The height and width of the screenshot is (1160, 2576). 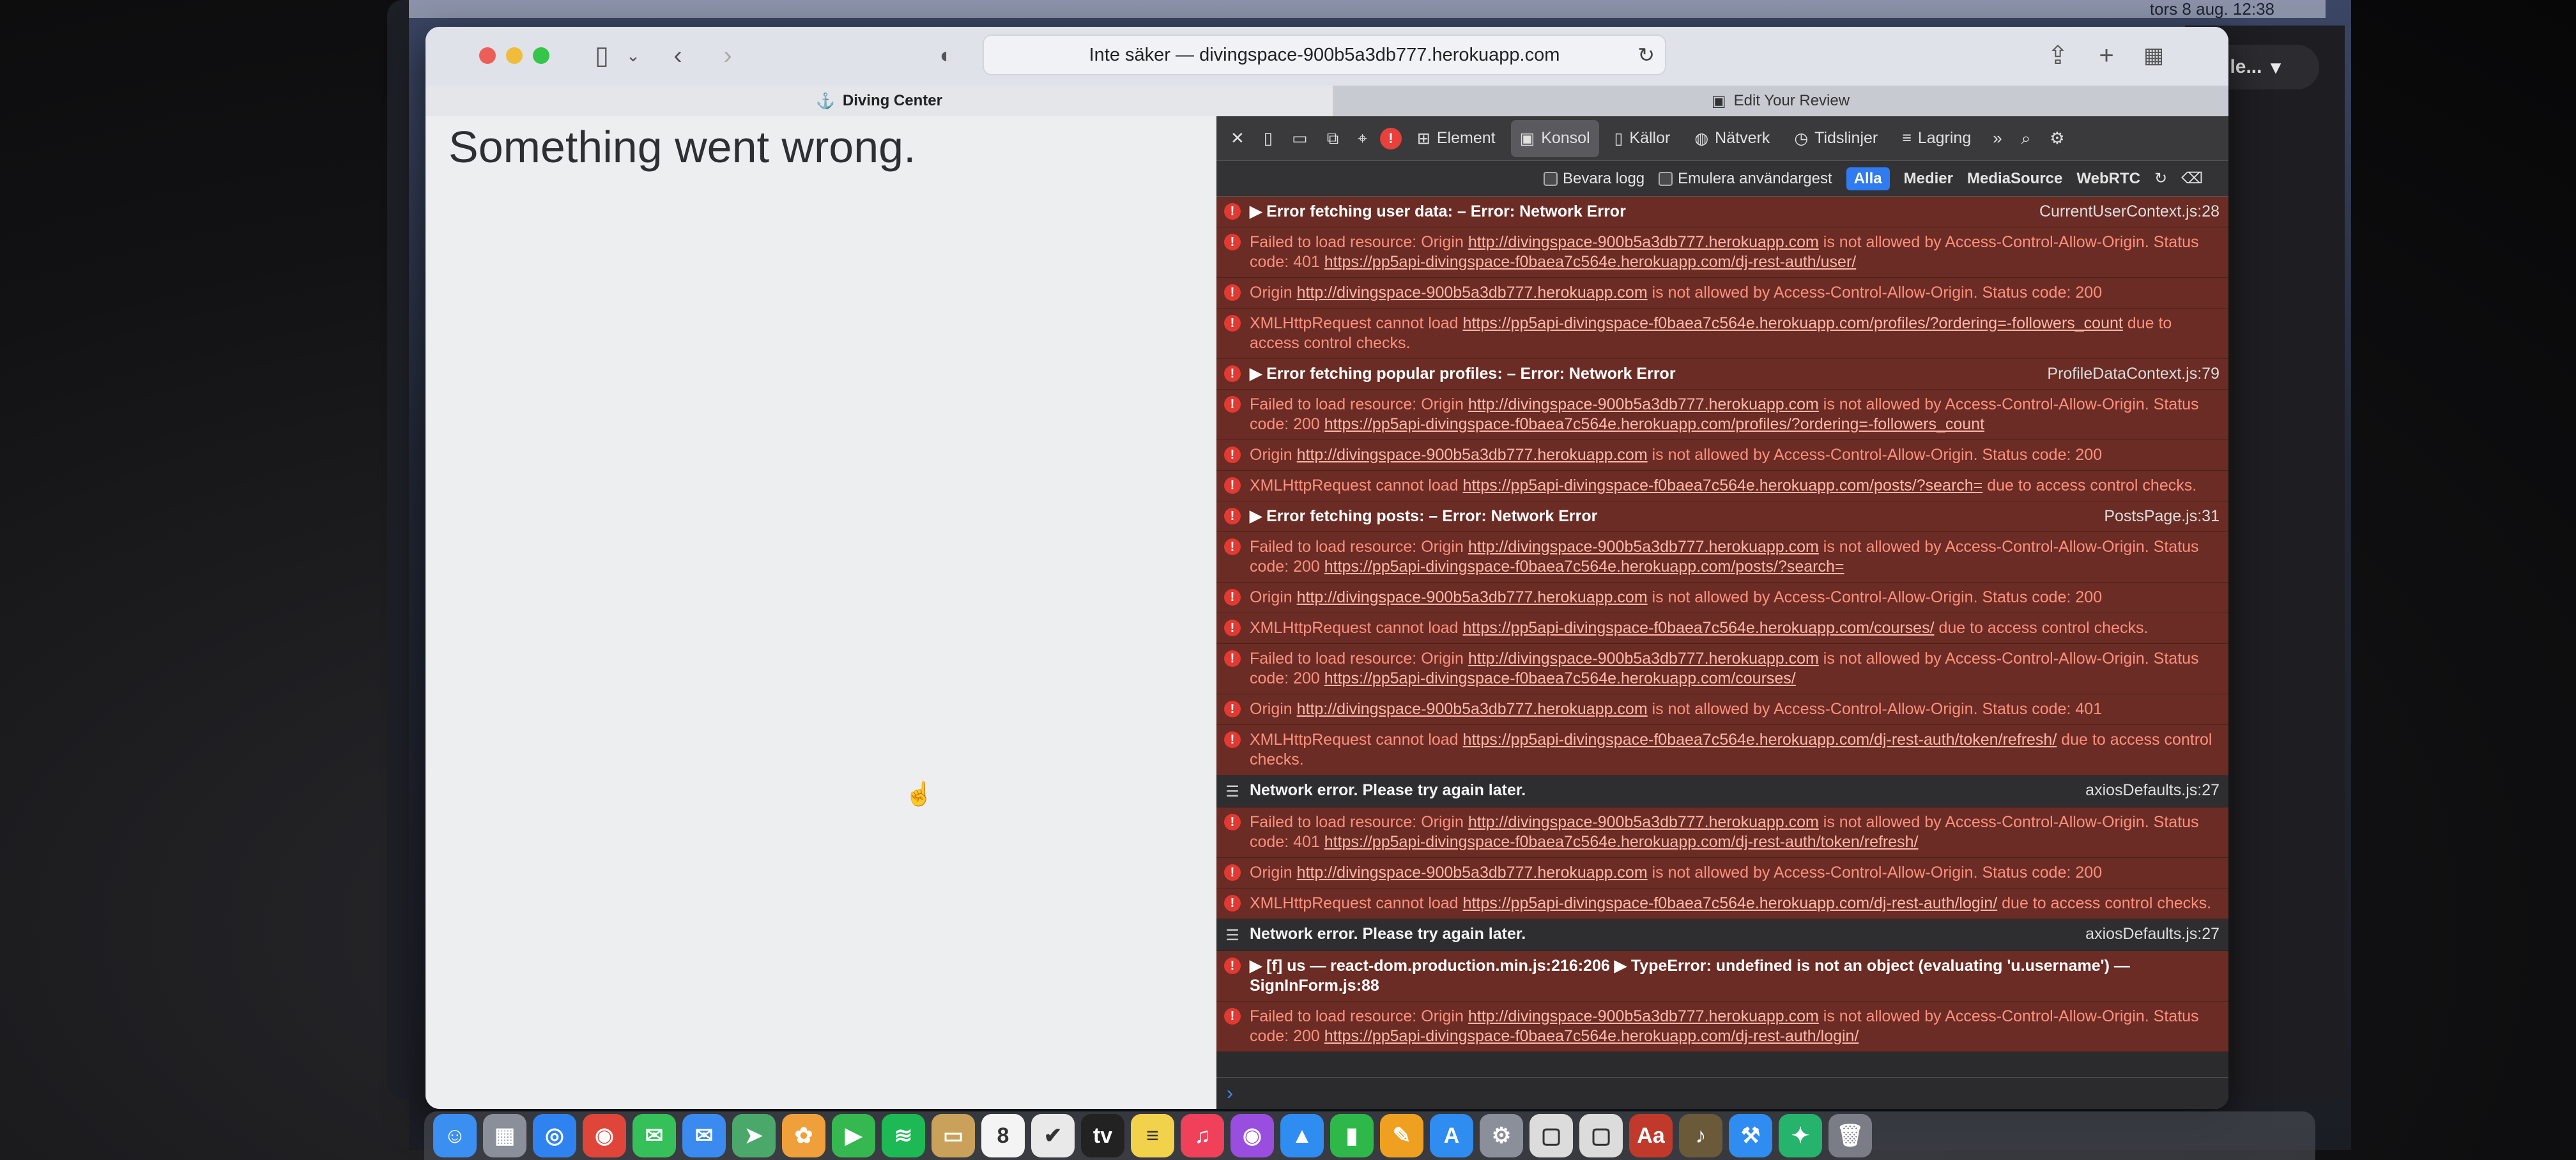 I want to click on emulate-gesture-checkbox: Emulera användargest, so click(x=1745, y=179).